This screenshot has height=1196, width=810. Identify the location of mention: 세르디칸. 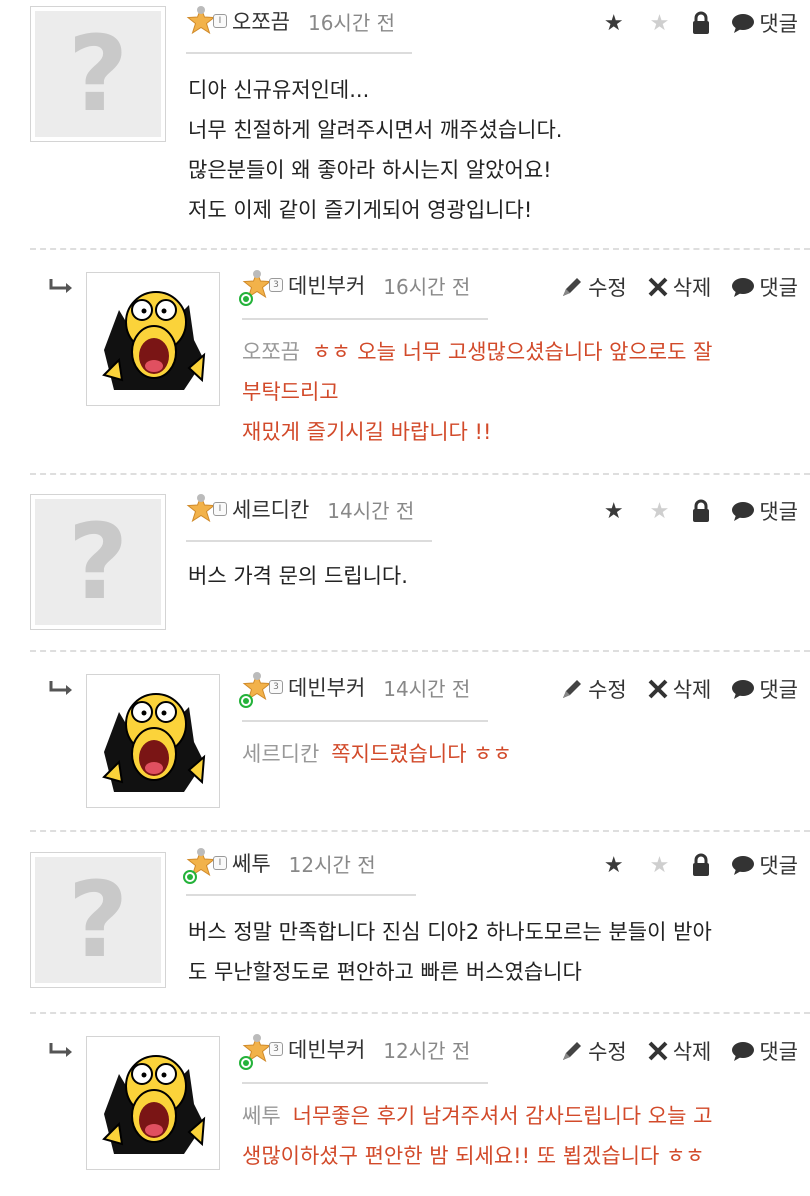
(280, 754).